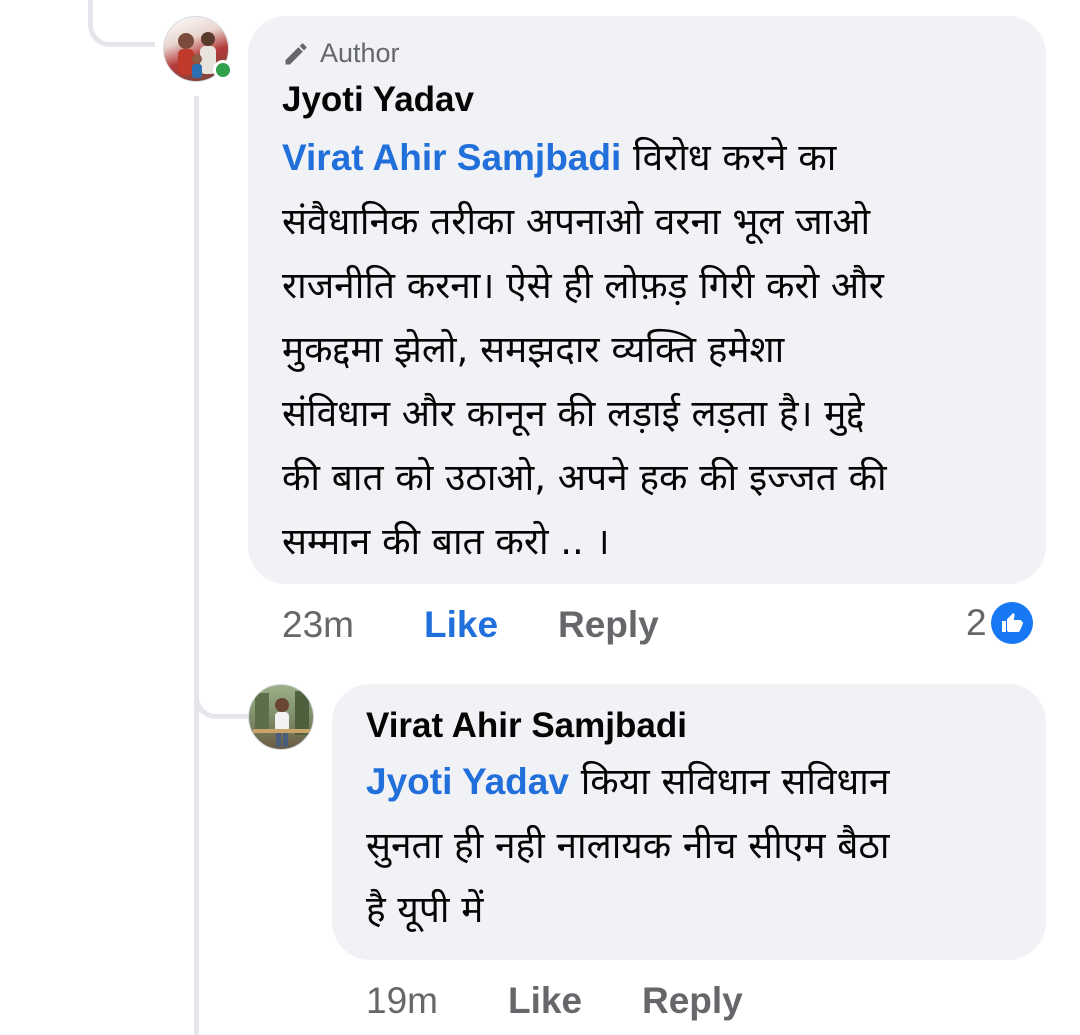 The height and width of the screenshot is (1035, 1080). What do you see at coordinates (223, 70) in the screenshot?
I see `online-status-indicator` at bounding box center [223, 70].